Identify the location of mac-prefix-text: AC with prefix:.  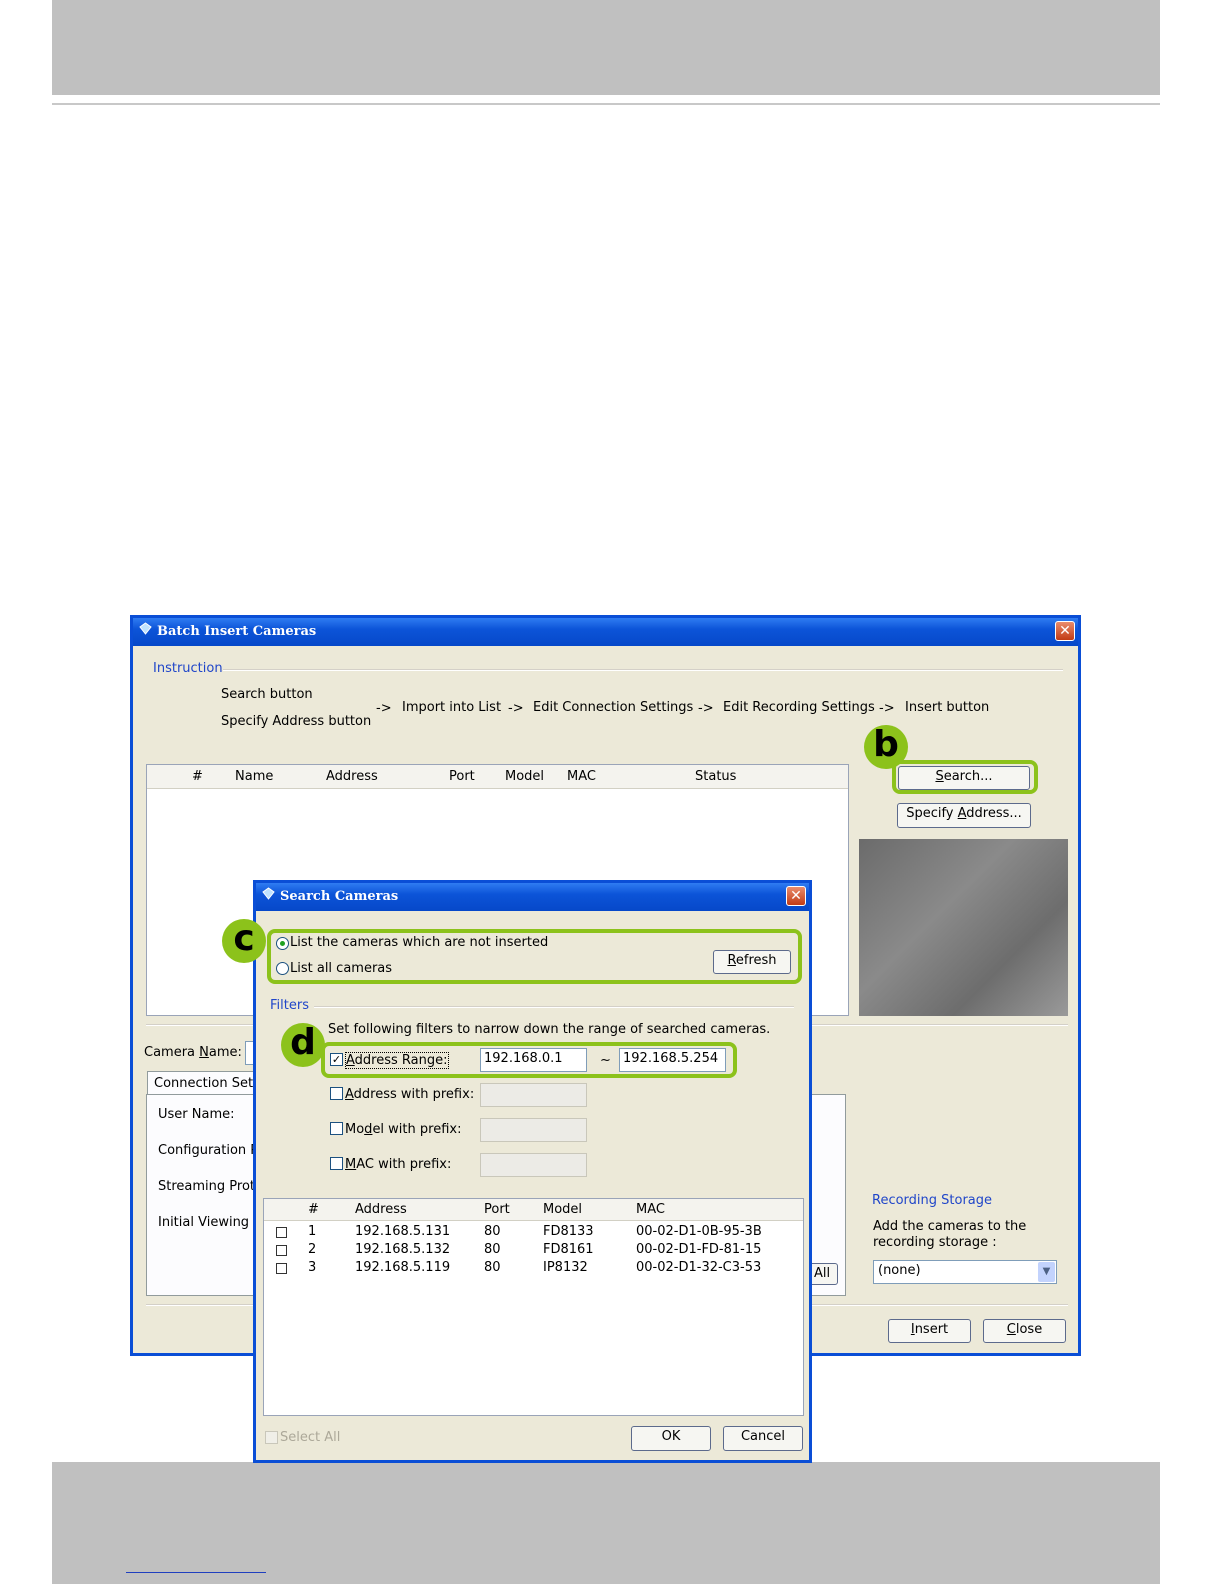
(404, 1164).